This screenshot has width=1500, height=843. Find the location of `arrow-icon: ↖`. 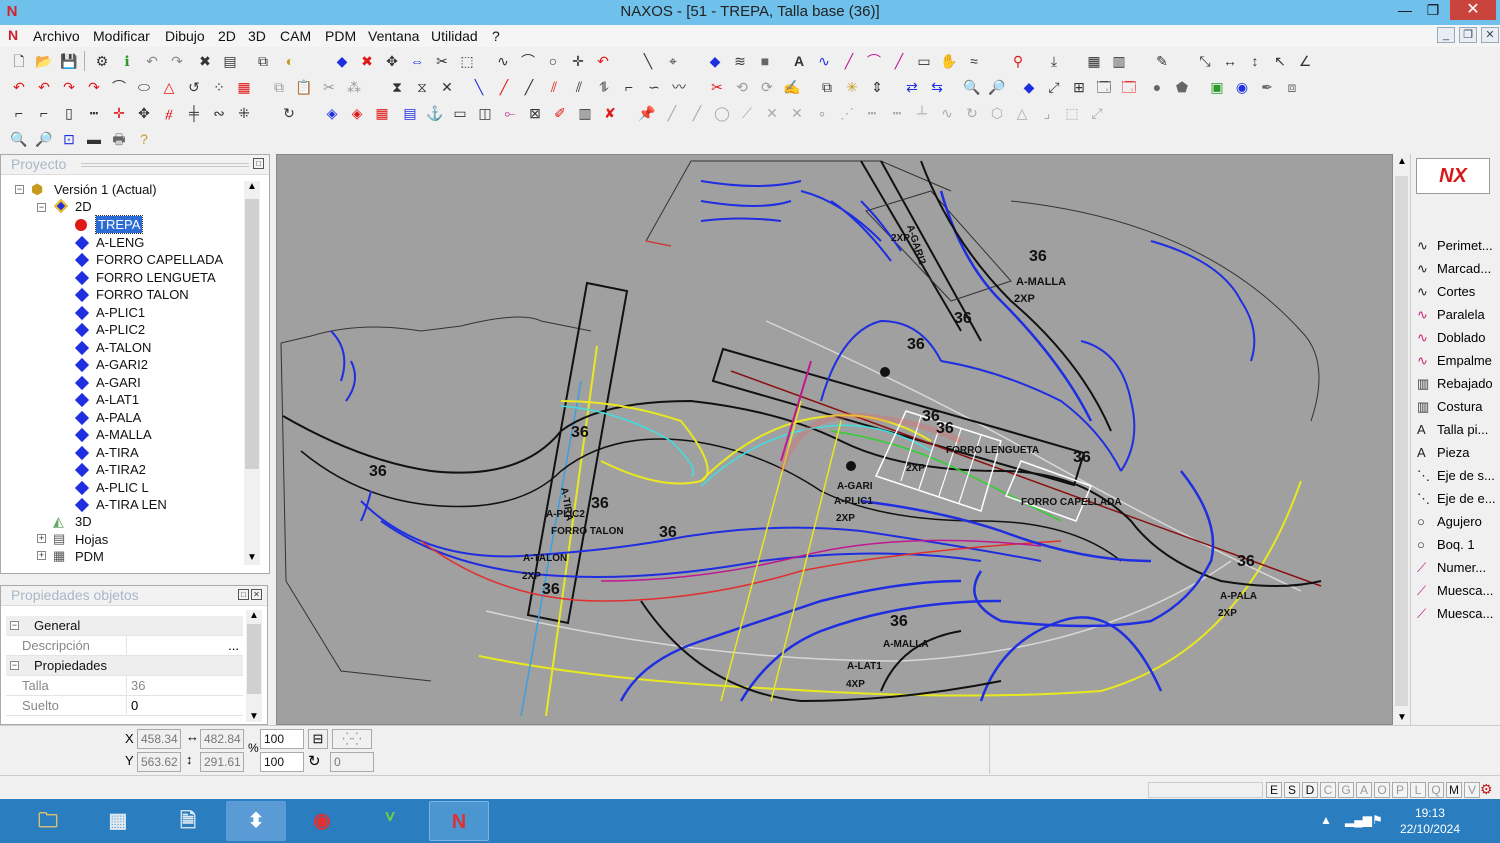

arrow-icon: ↖ is located at coordinates (1280, 61).